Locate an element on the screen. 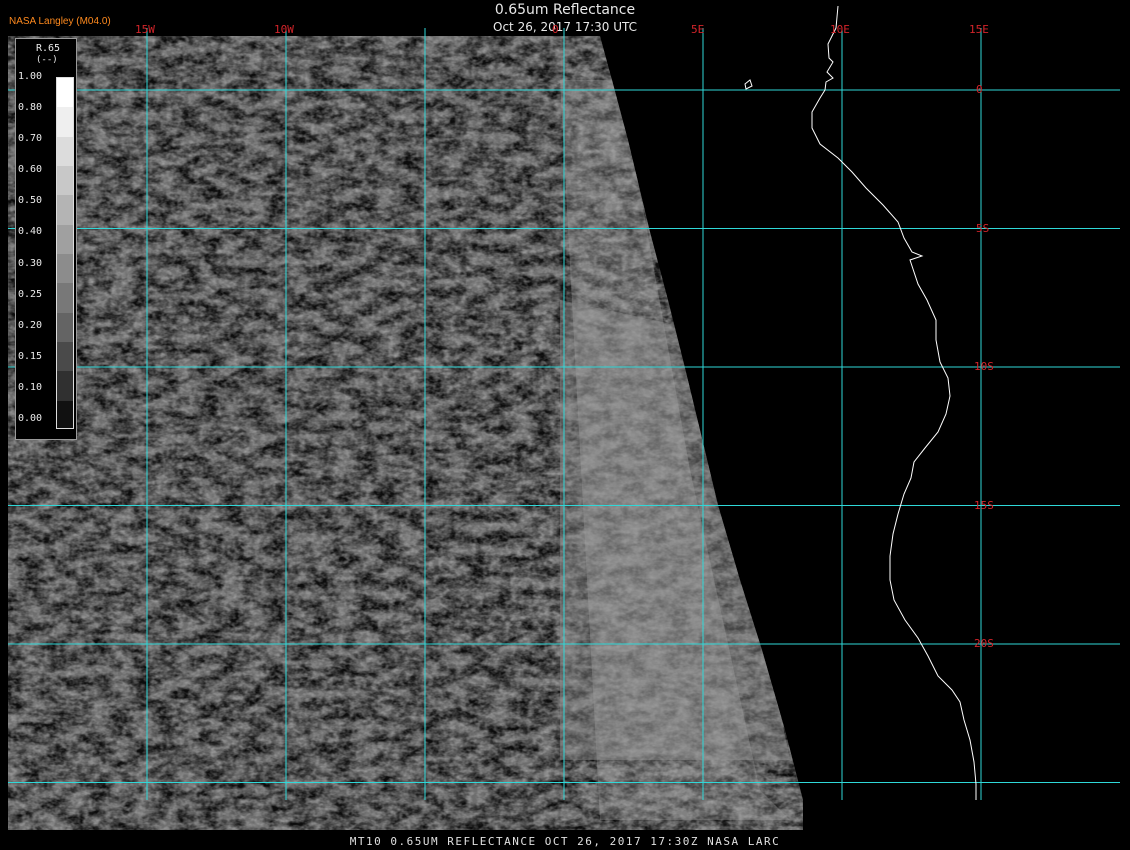  coastline-path is located at coordinates (894, 402).